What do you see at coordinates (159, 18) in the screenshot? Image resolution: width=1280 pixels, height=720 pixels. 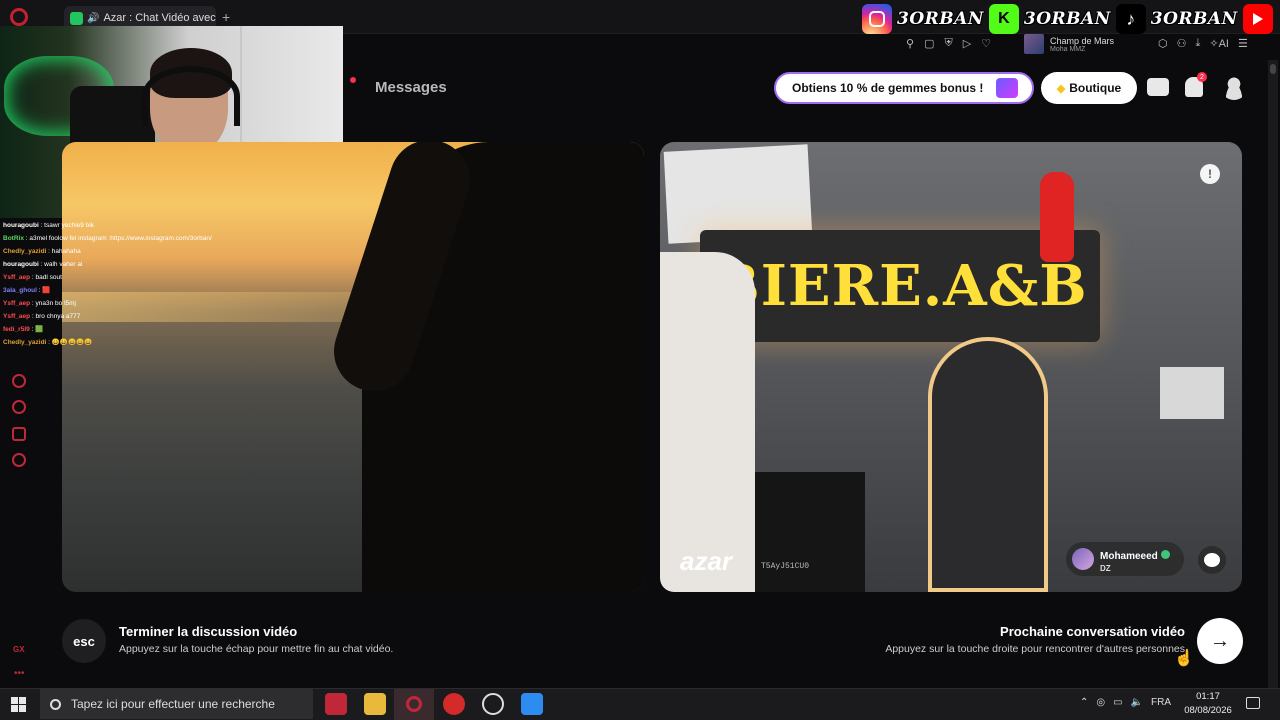 I see `tab-title: Azar : Chat Vidéo avec` at bounding box center [159, 18].